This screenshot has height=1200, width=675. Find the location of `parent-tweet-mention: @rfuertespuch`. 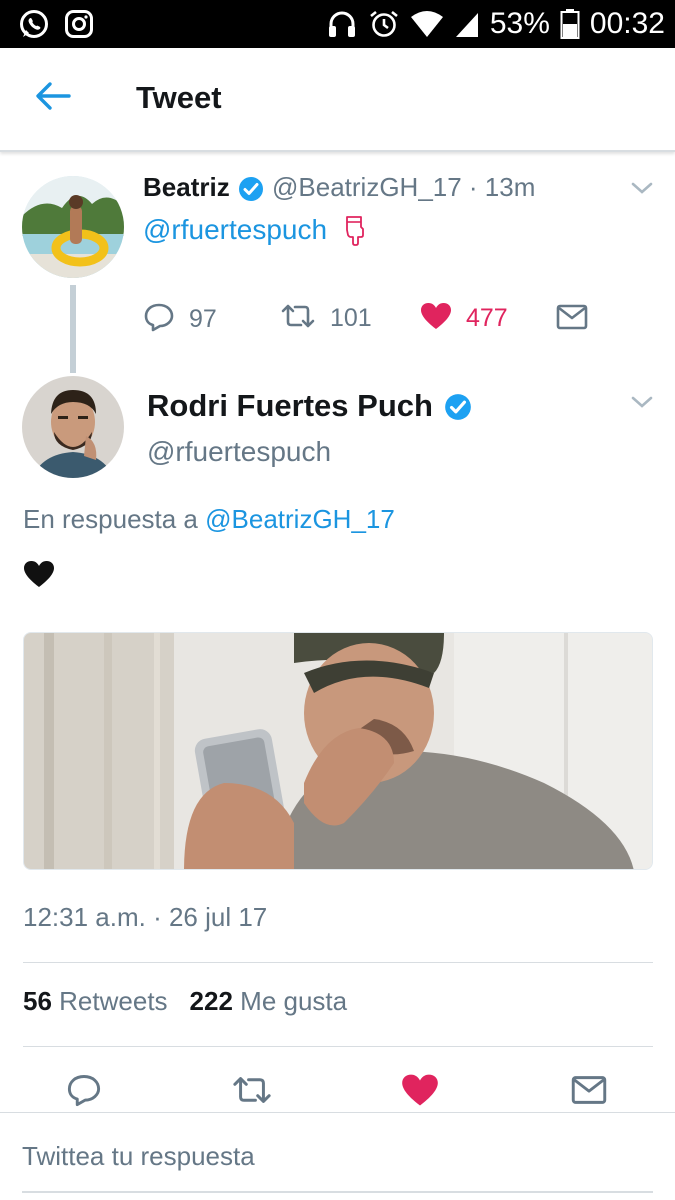

parent-tweet-mention: @rfuertespuch is located at coordinates (235, 230).